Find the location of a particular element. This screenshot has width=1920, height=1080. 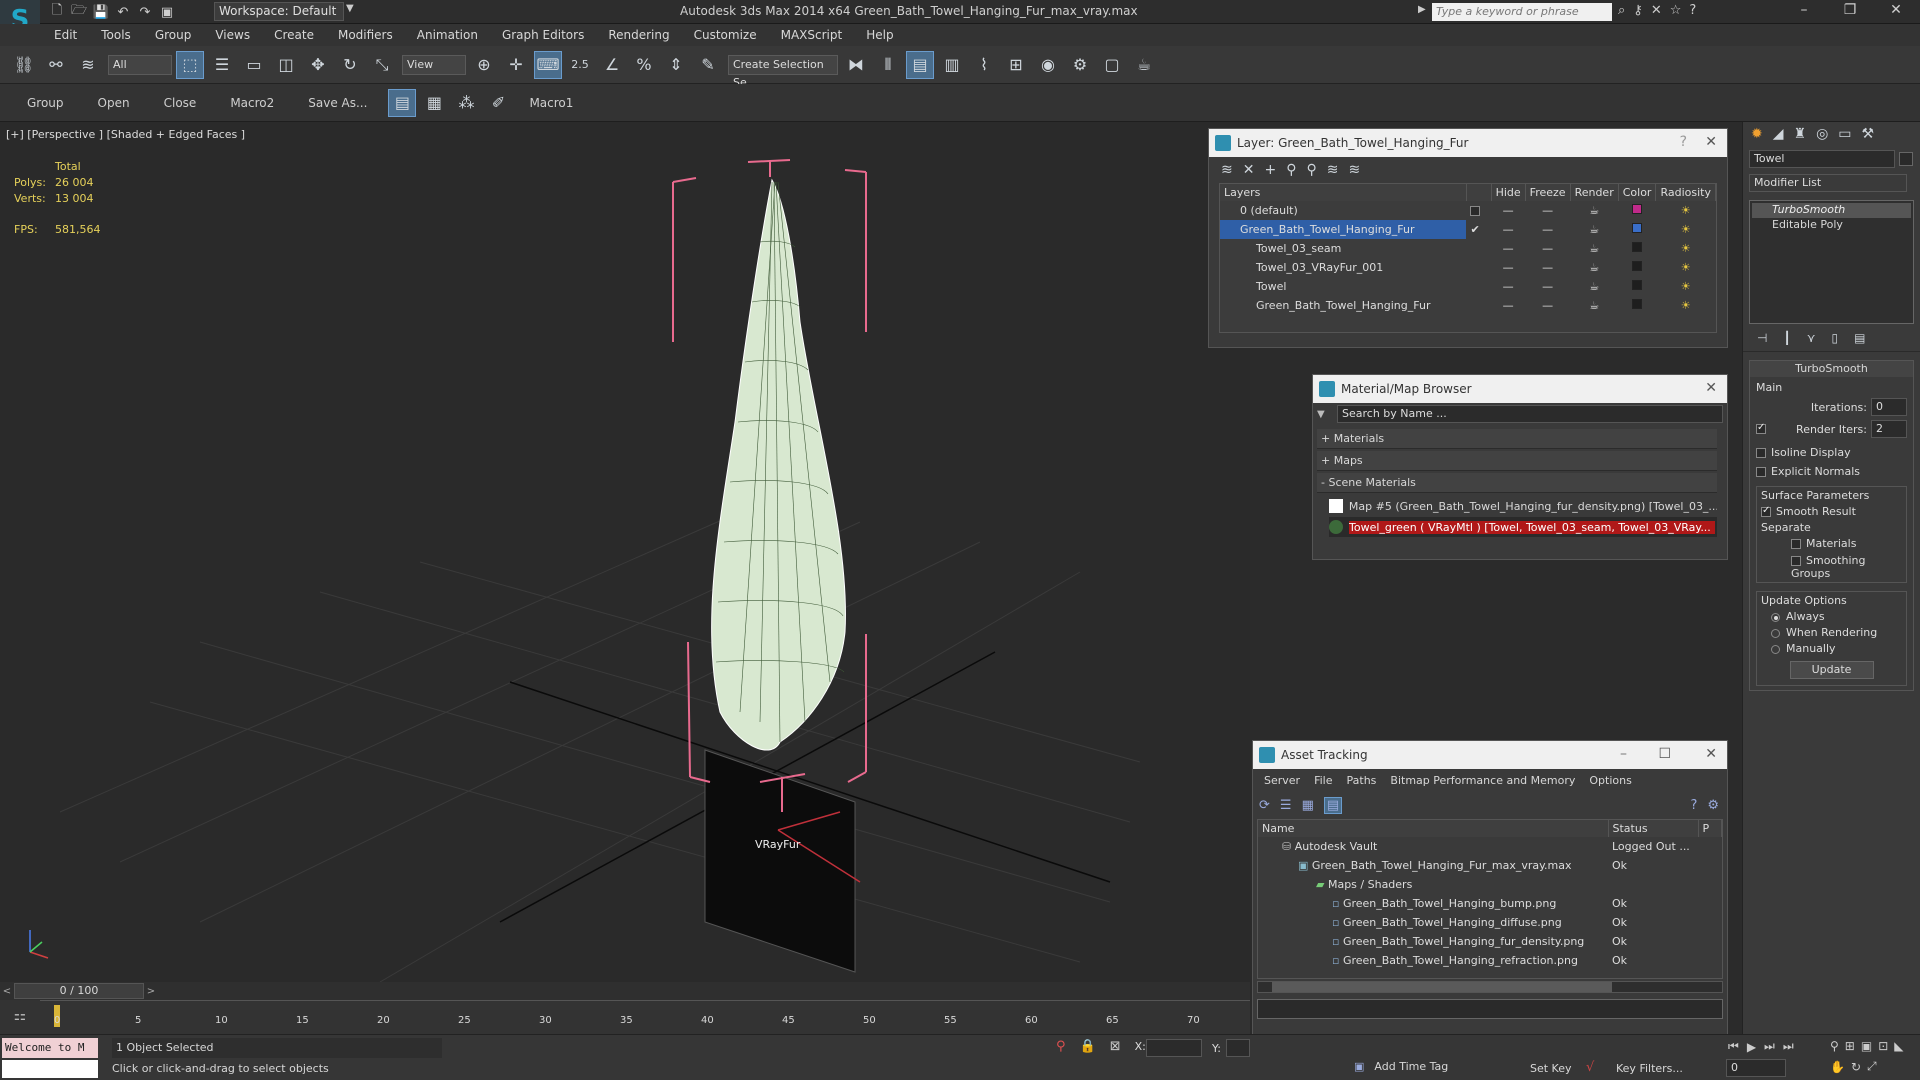

select-object-icon: ⬚ is located at coordinates (190, 64).